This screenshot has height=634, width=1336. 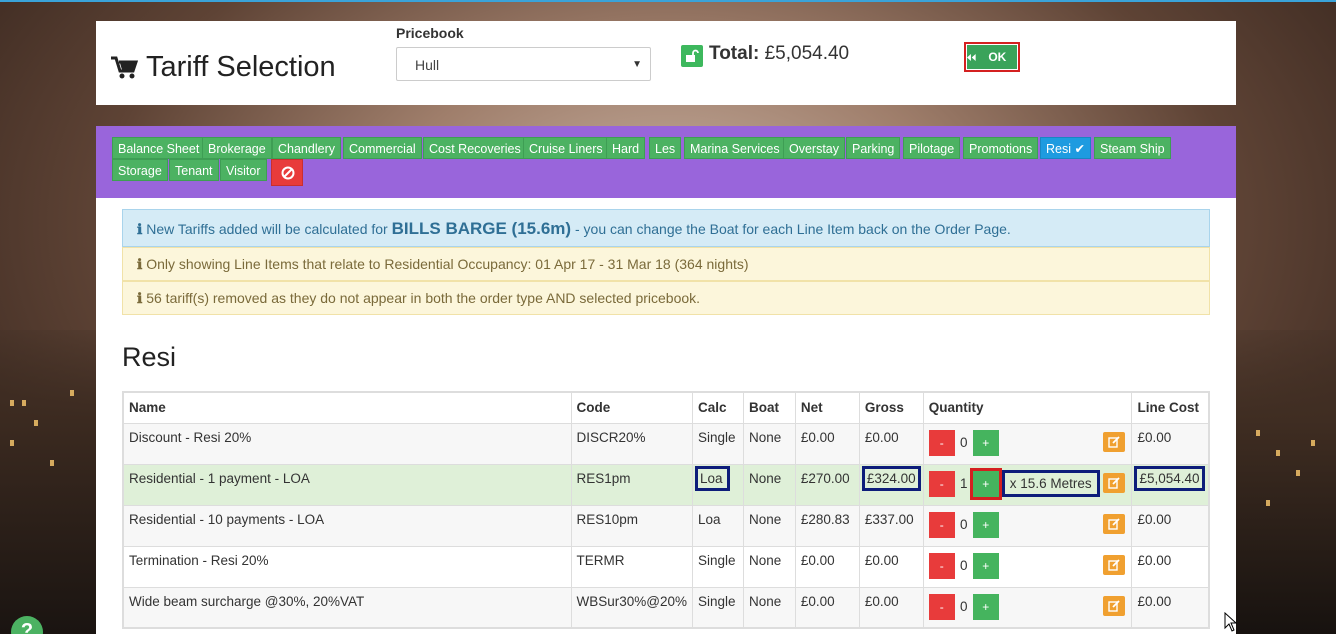 What do you see at coordinates (631, 484) in the screenshot?
I see `cell-code: RES1pm` at bounding box center [631, 484].